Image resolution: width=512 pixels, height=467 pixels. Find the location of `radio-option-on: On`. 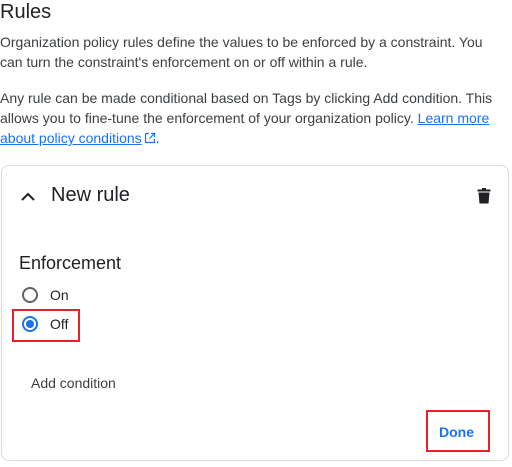

radio-option-on: On is located at coordinates (45, 295).